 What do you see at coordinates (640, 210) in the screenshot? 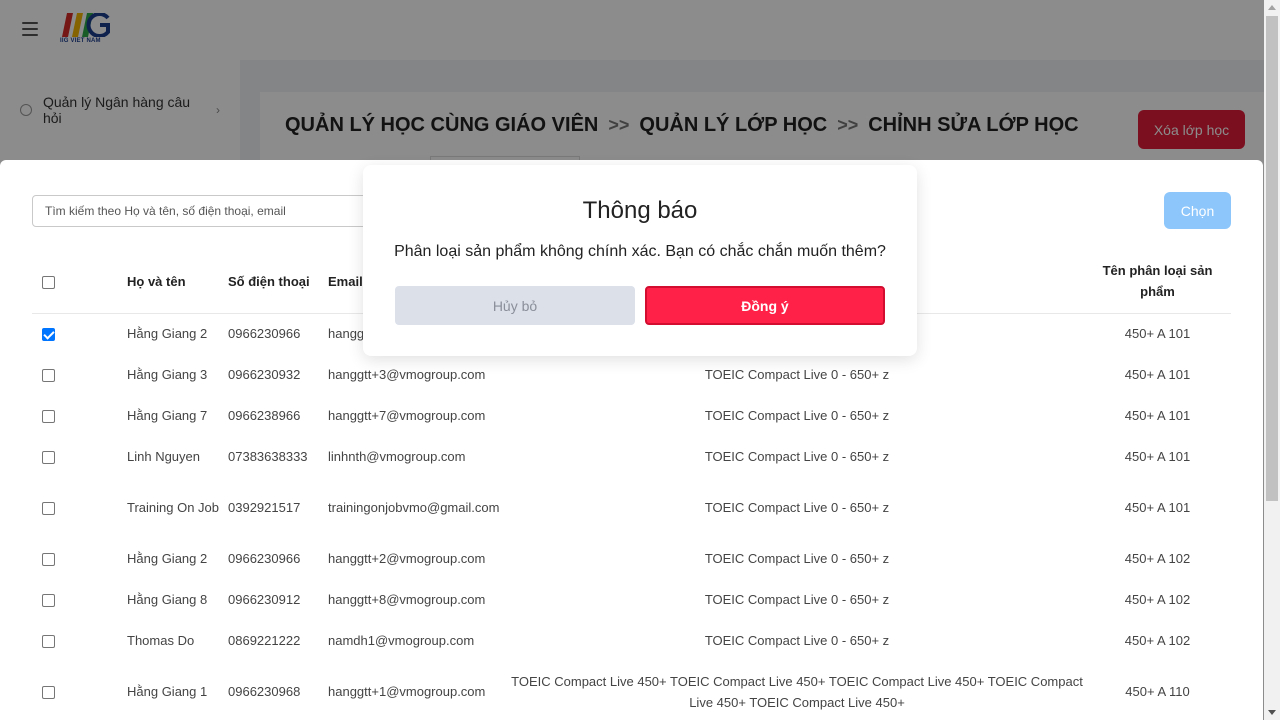
I see `dialog-title: Thông báo` at bounding box center [640, 210].